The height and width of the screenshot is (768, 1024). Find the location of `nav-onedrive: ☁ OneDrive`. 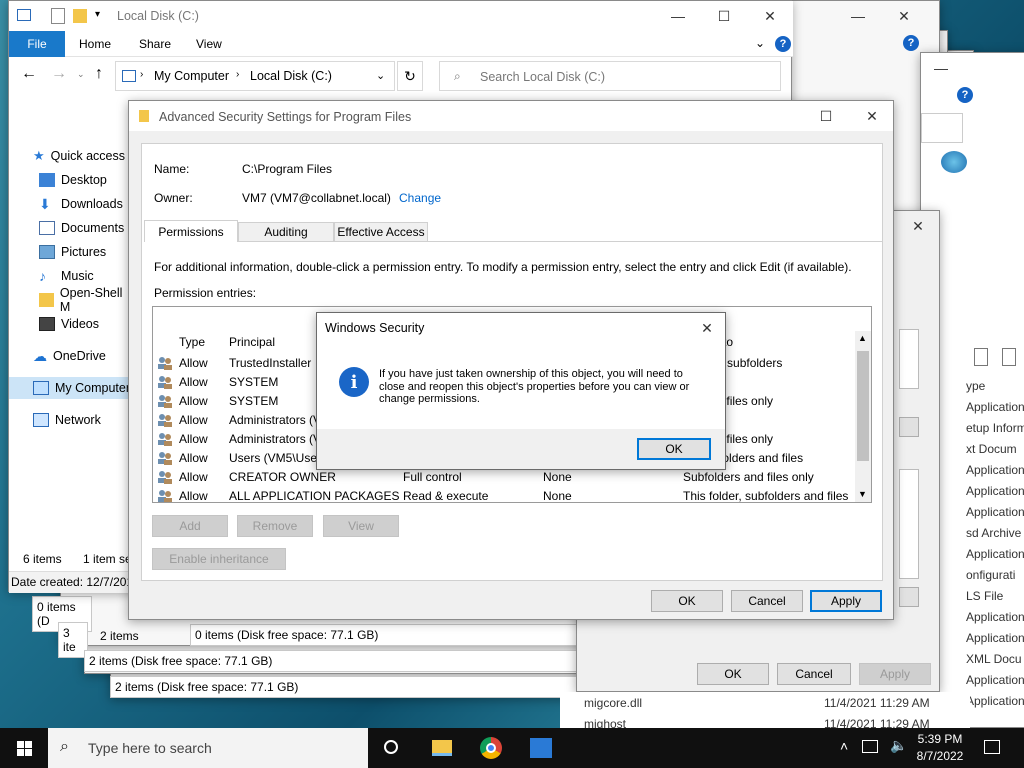

nav-onedrive: ☁ OneDrive is located at coordinates (69, 356).